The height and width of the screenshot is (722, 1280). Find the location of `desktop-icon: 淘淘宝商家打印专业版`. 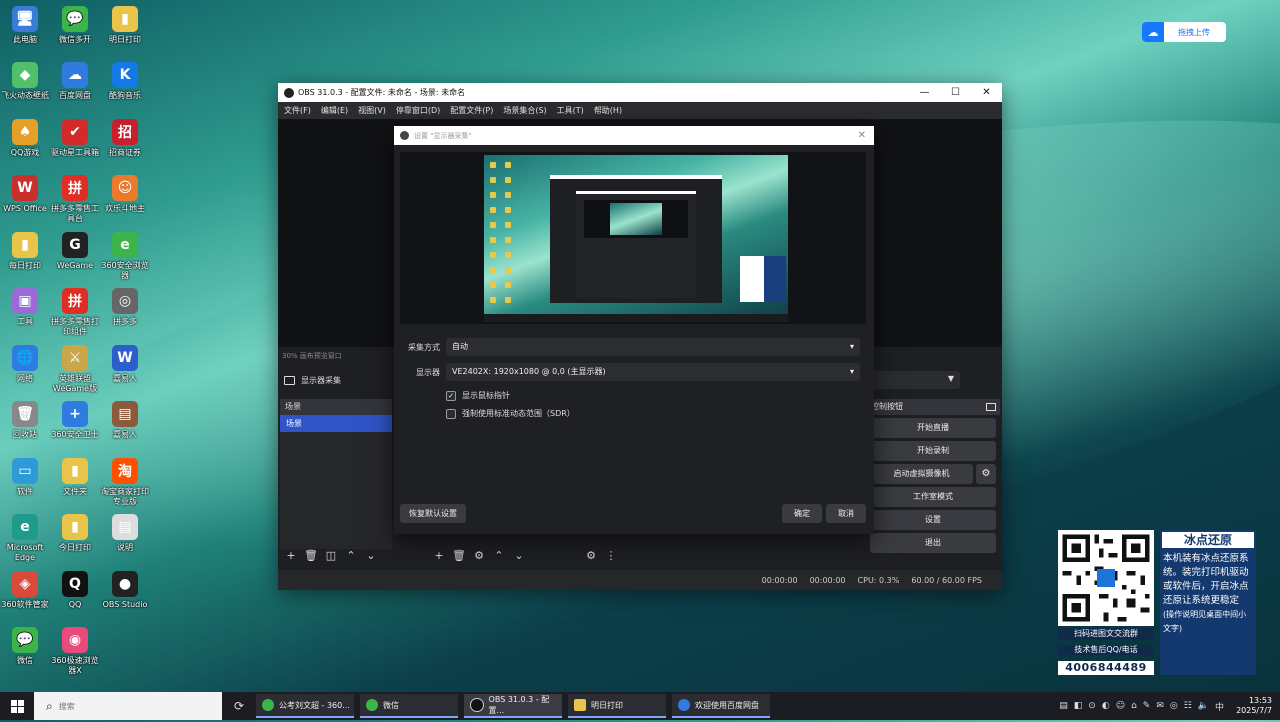

desktop-icon: 淘淘宝商家打印专业版 is located at coordinates (125, 482).